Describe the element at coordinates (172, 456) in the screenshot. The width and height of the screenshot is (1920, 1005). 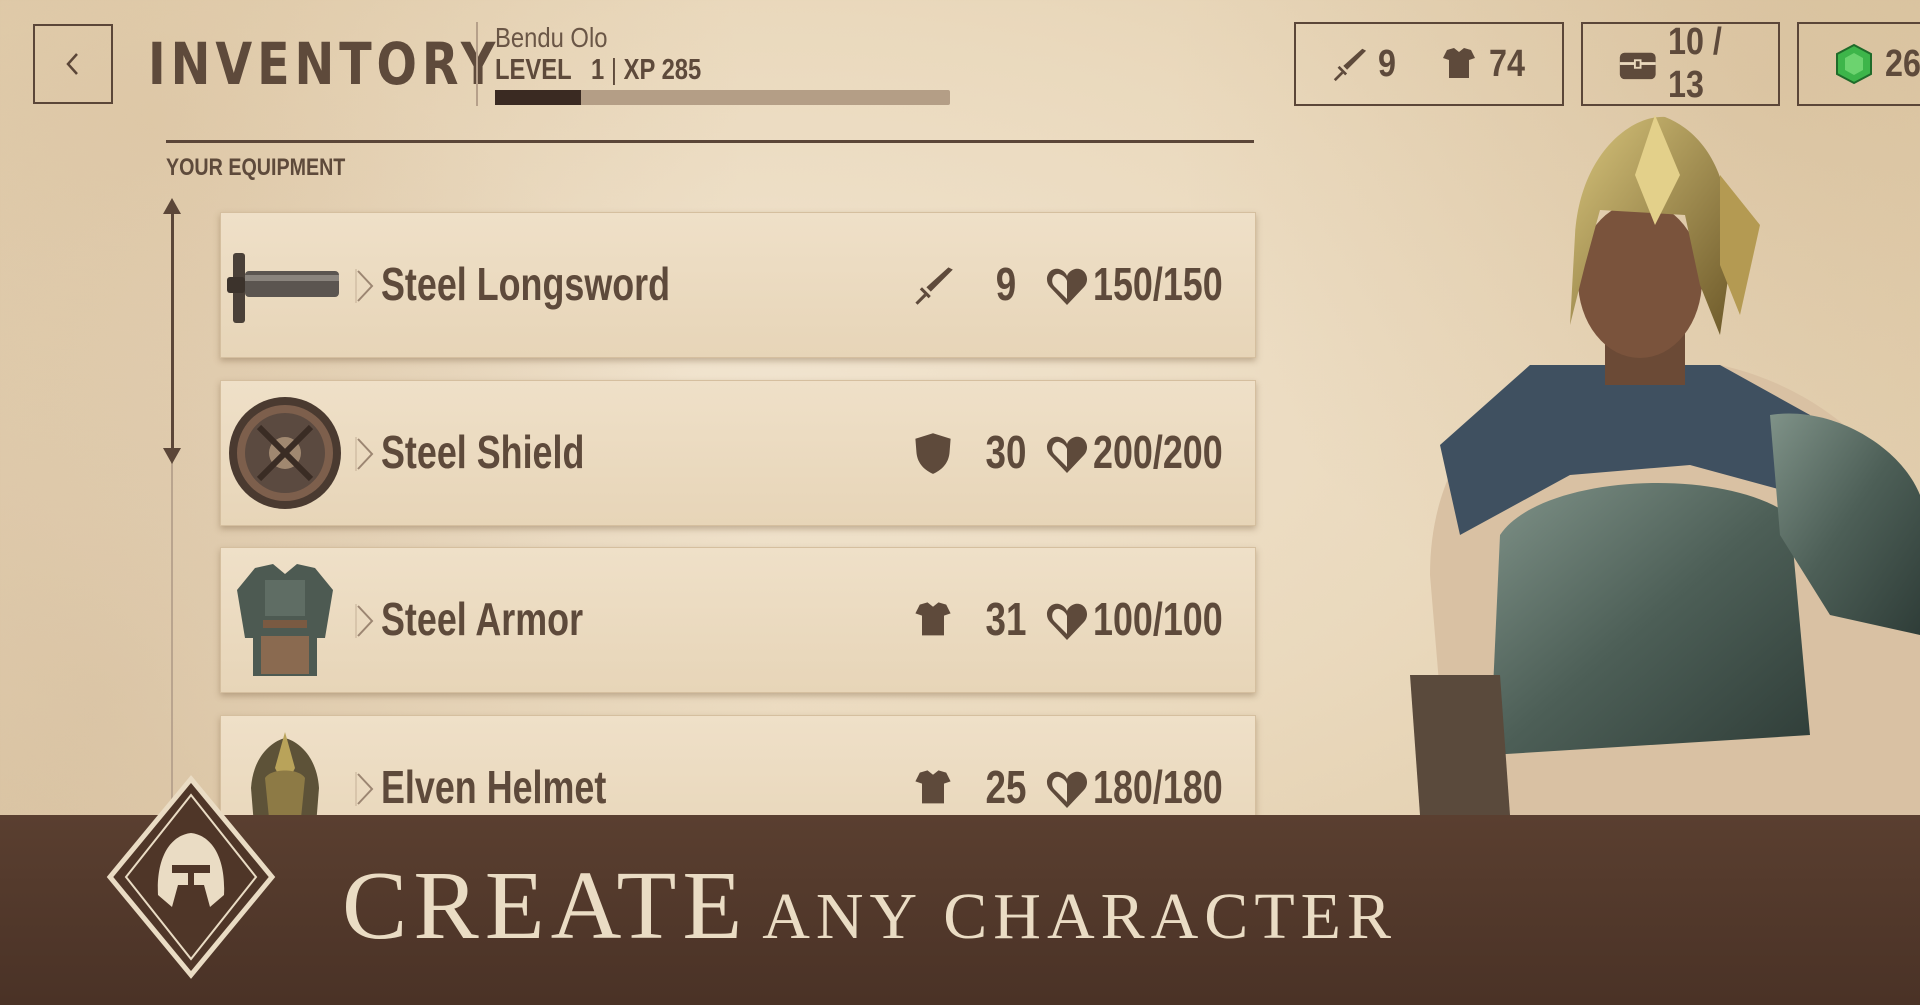
I see `scroll-down-arrow` at that location.